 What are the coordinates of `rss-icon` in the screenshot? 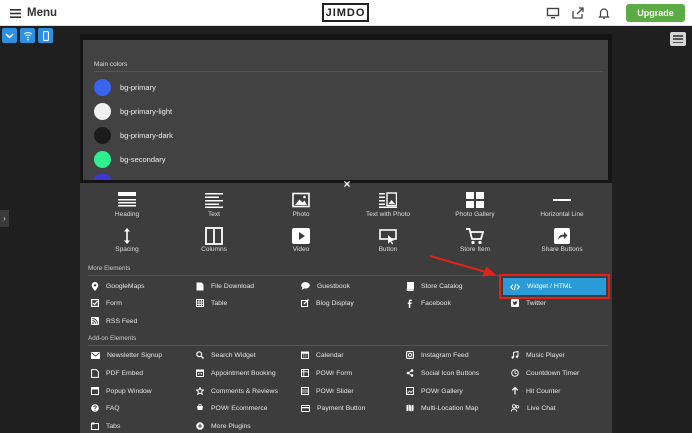 It's located at (95, 321).